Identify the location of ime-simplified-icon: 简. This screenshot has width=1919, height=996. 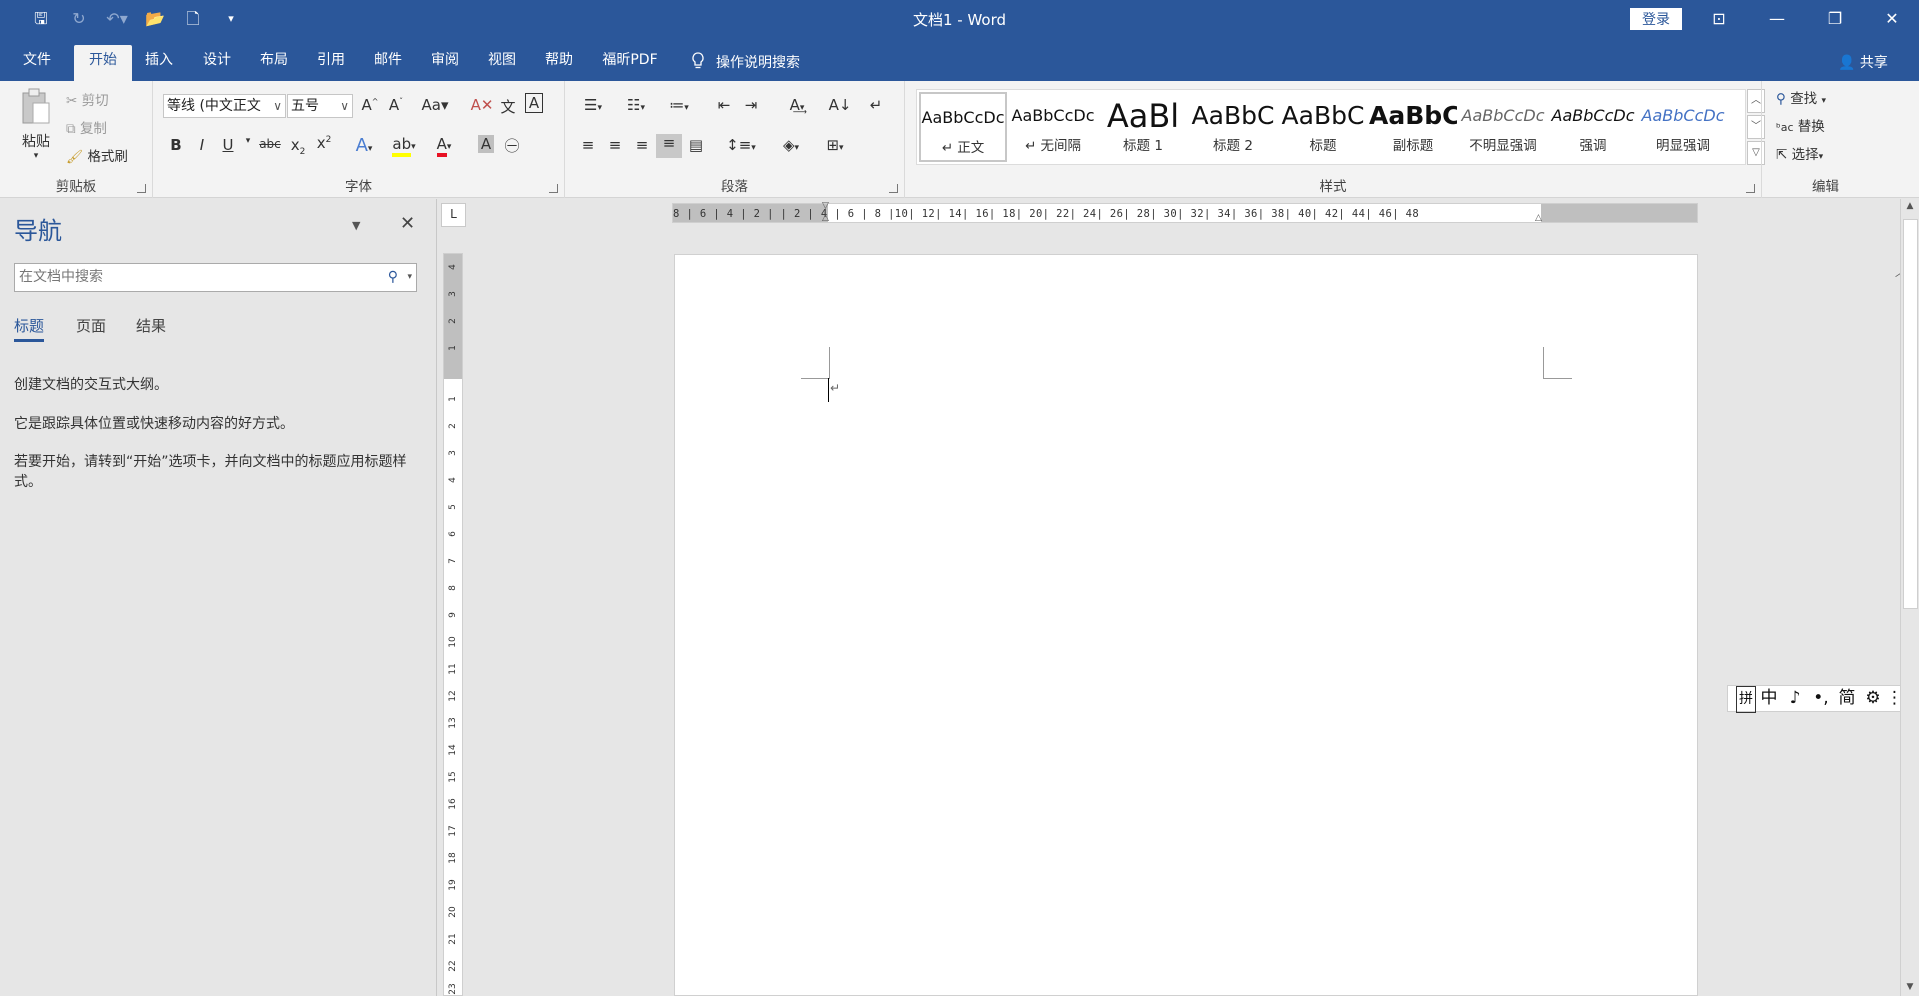
(1847, 698).